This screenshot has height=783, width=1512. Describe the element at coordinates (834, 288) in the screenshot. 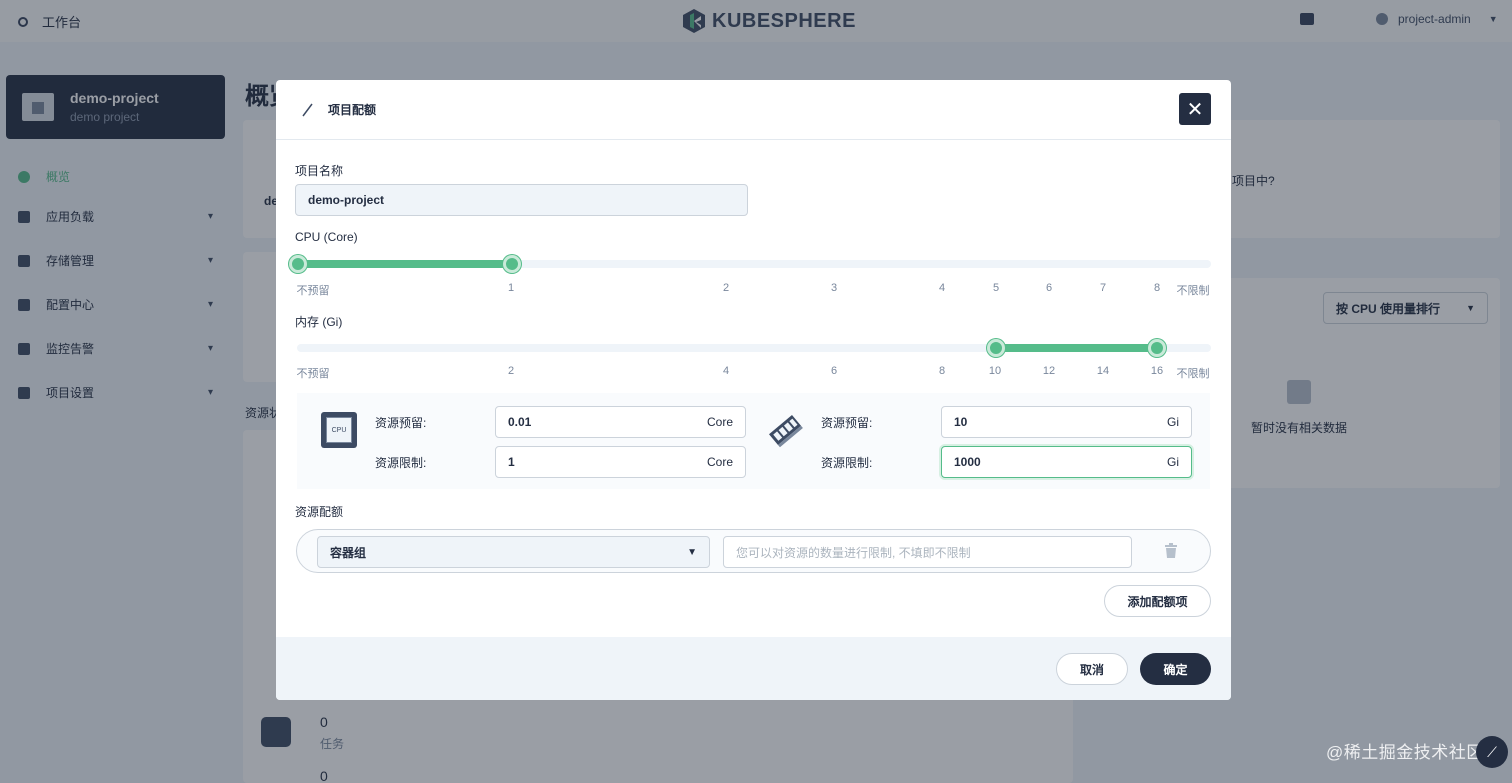

I see `cpu-tick: 3` at that location.